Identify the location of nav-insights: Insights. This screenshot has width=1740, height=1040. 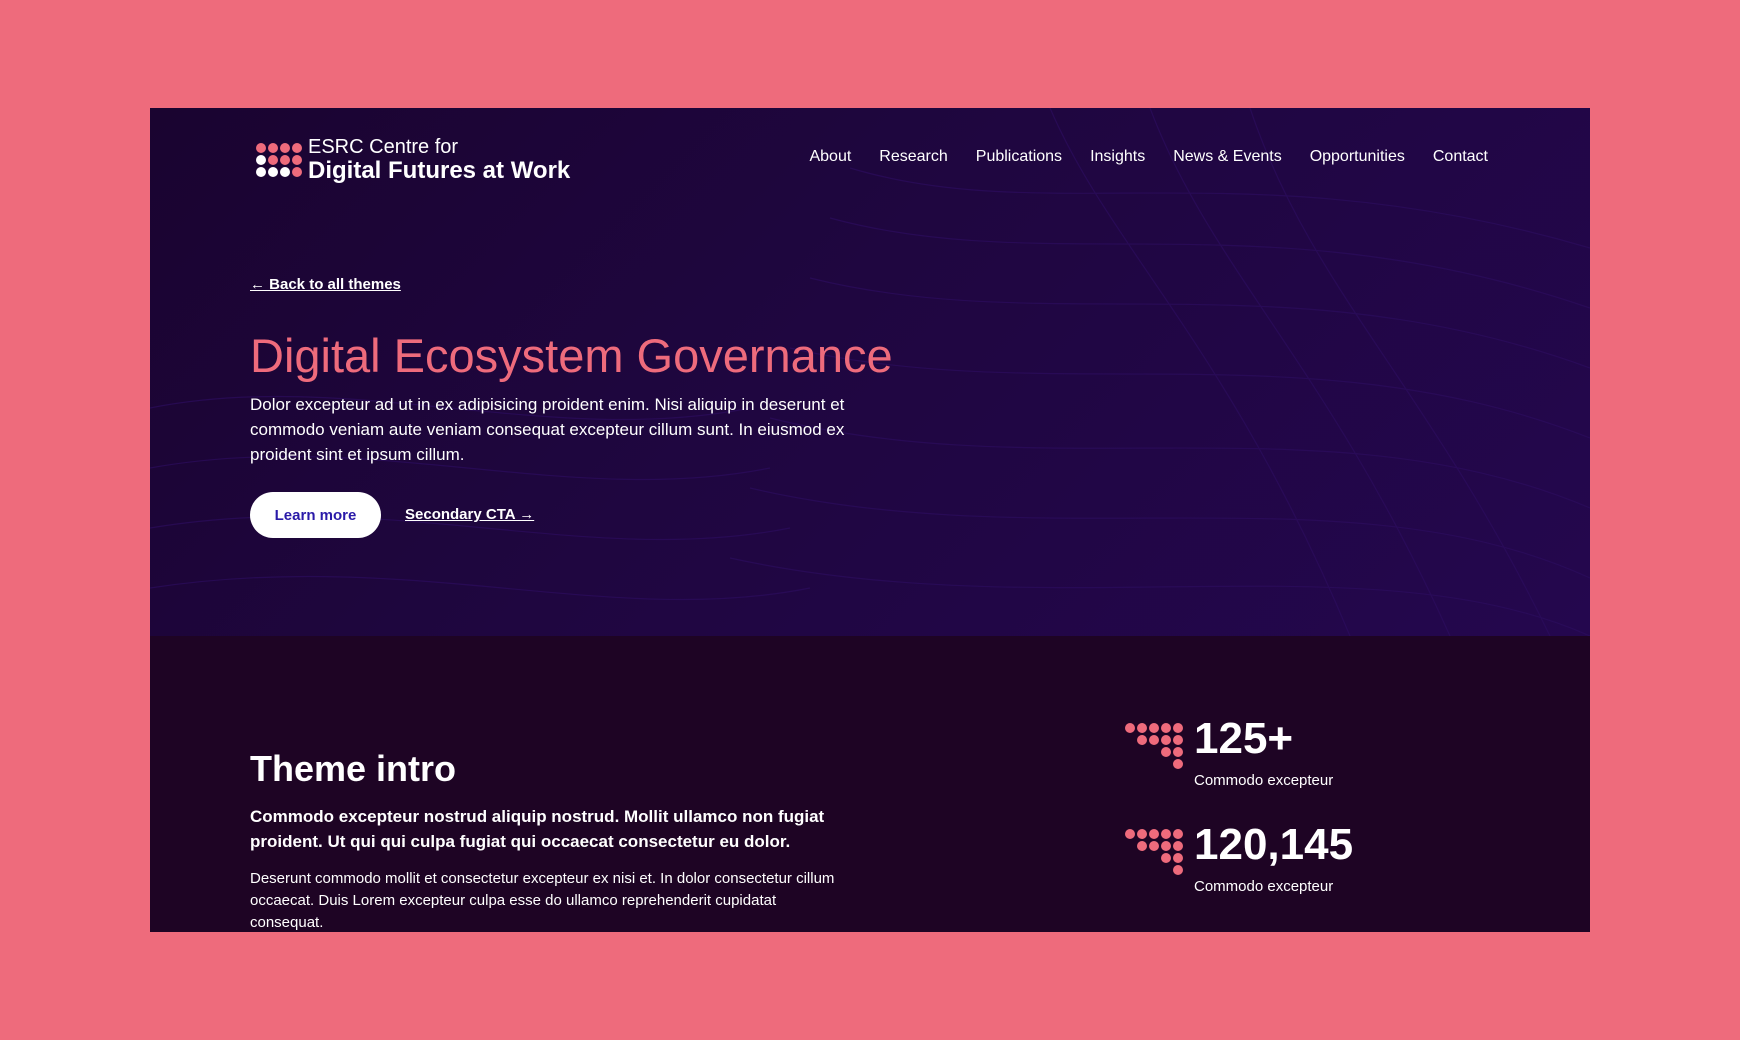
(1117, 157).